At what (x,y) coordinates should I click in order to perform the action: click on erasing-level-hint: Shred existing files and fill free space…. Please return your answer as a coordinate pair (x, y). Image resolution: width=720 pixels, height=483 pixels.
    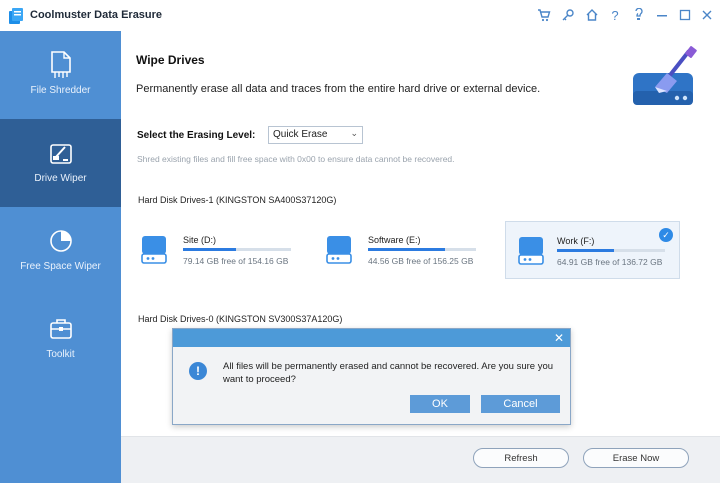
    Looking at the image, I should click on (296, 159).